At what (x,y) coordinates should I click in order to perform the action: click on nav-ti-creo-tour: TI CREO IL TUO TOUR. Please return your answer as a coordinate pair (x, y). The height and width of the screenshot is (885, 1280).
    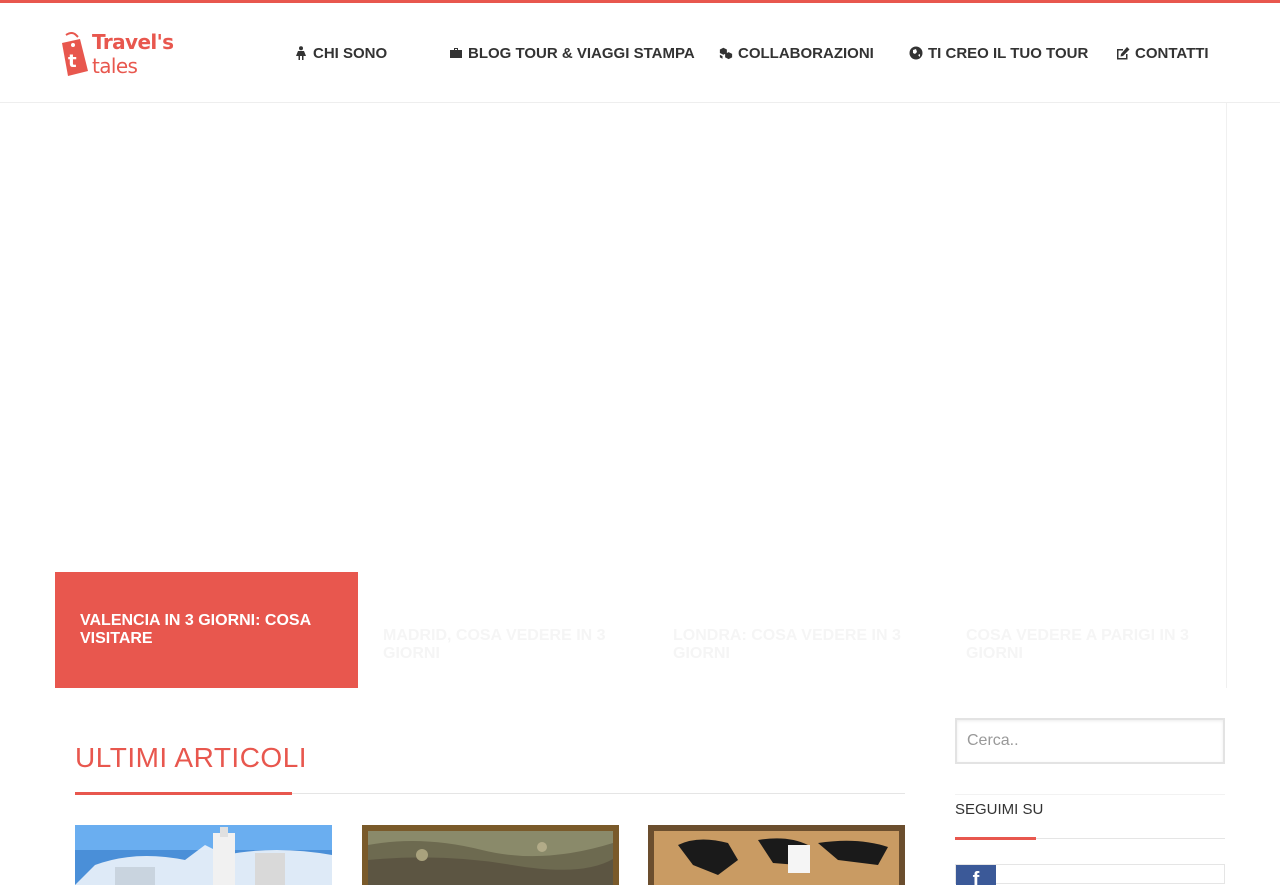
    Looking at the image, I should click on (998, 53).